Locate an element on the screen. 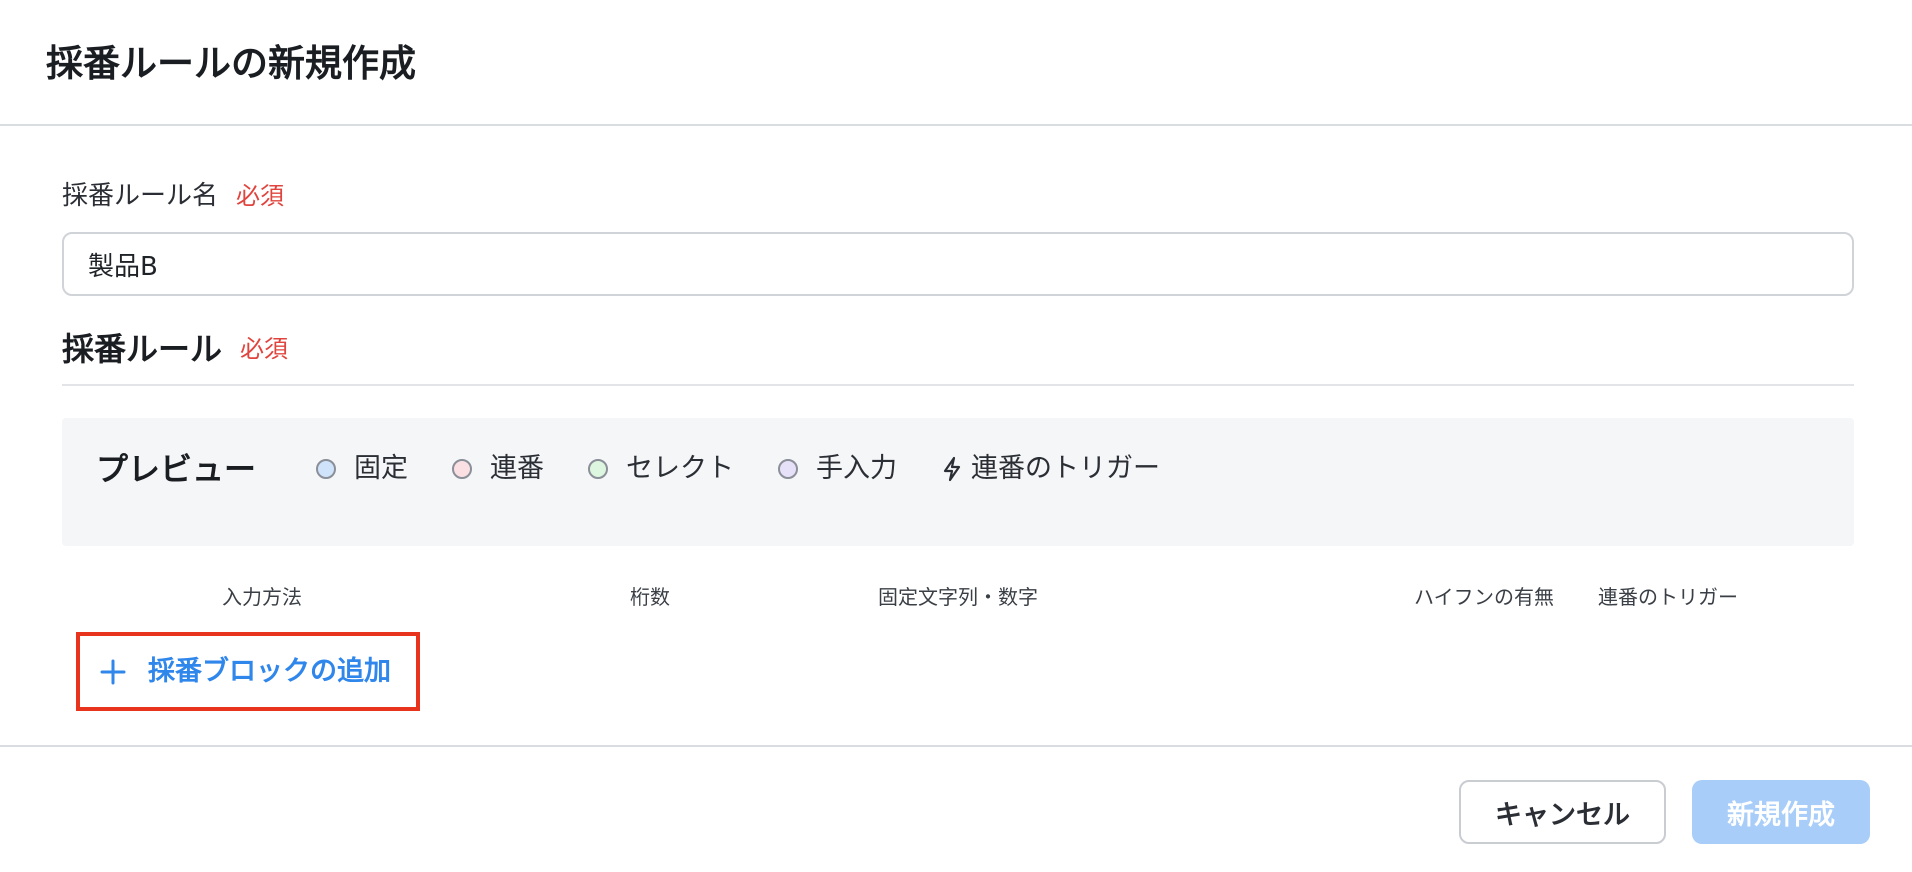 The image size is (1912, 872). preview-panel: プレビュー 固定 連番 セレクト 手入力 連番のトリガー is located at coordinates (958, 482).